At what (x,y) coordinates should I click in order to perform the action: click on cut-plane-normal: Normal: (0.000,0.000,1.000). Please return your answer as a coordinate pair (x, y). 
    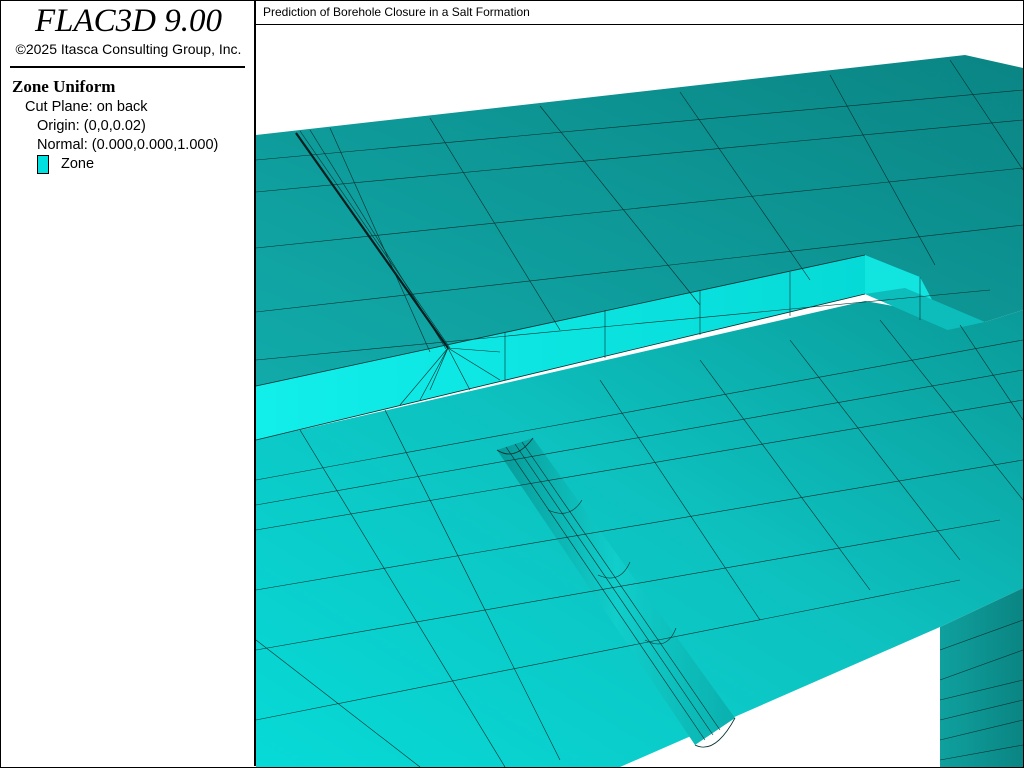
    Looking at the image, I should click on (128, 145).